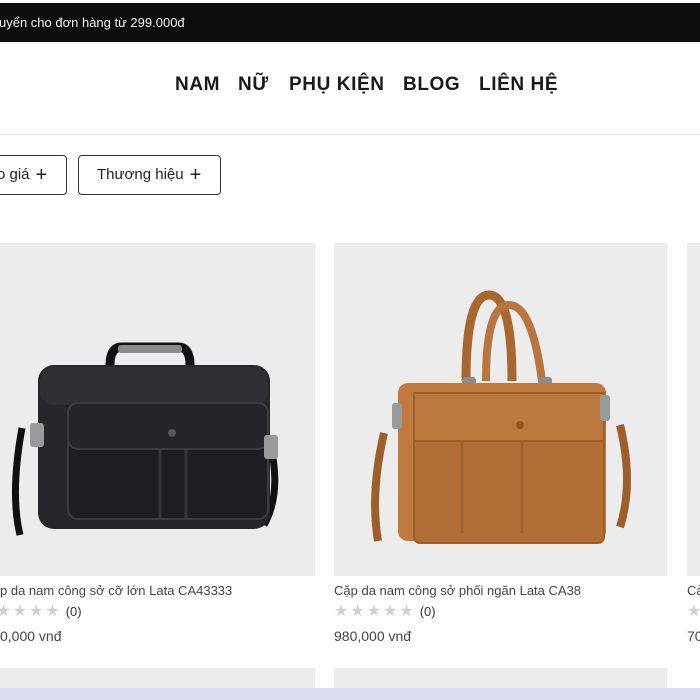 The width and height of the screenshot is (700, 700). What do you see at coordinates (693, 409) in the screenshot?
I see `product-image` at bounding box center [693, 409].